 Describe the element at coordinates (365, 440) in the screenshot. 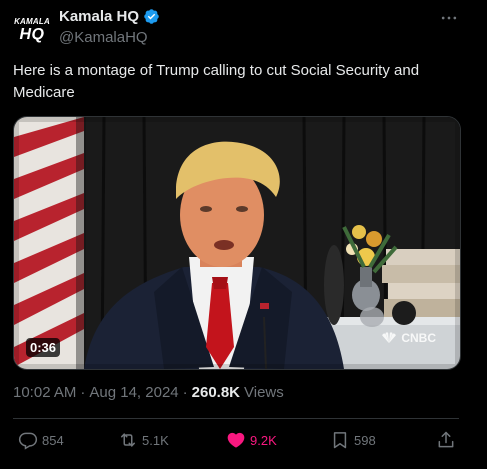

I see `bookmark-count: 598` at that location.